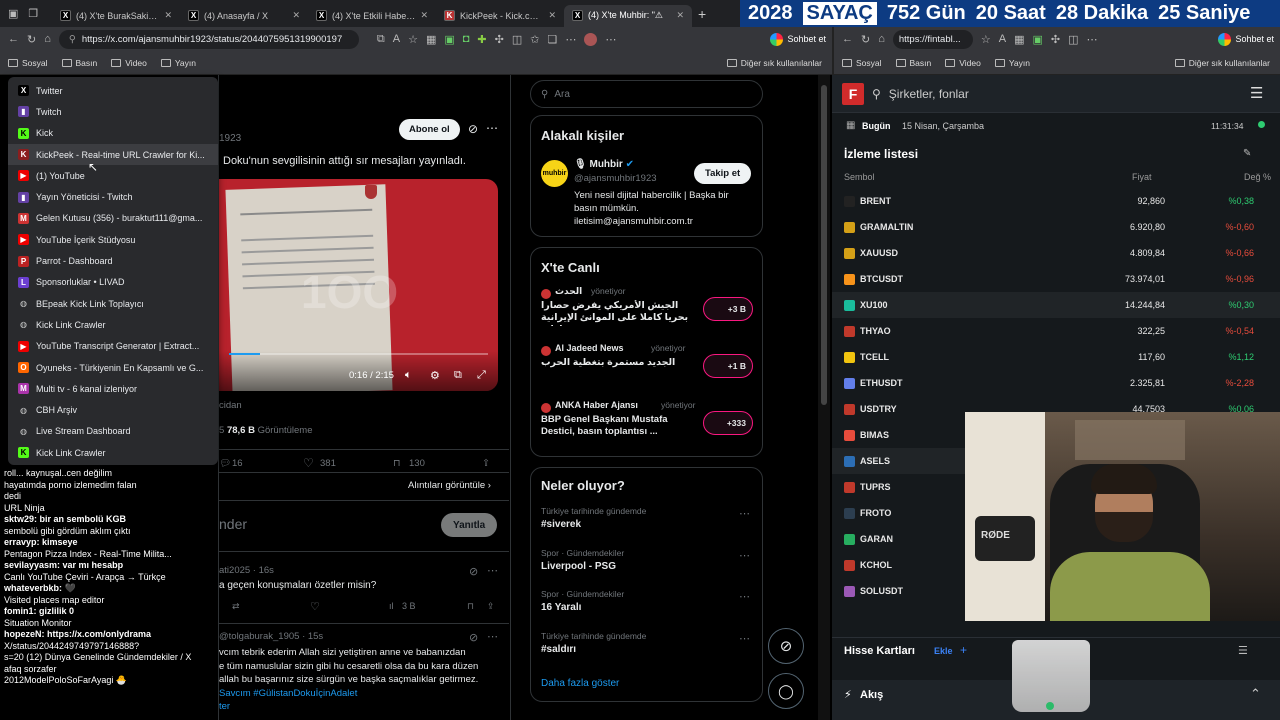 Image resolution: width=1280 pixels, height=720 pixels. Describe the element at coordinates (558, 649) in the screenshot. I see `trend-name: #saldırı` at that location.